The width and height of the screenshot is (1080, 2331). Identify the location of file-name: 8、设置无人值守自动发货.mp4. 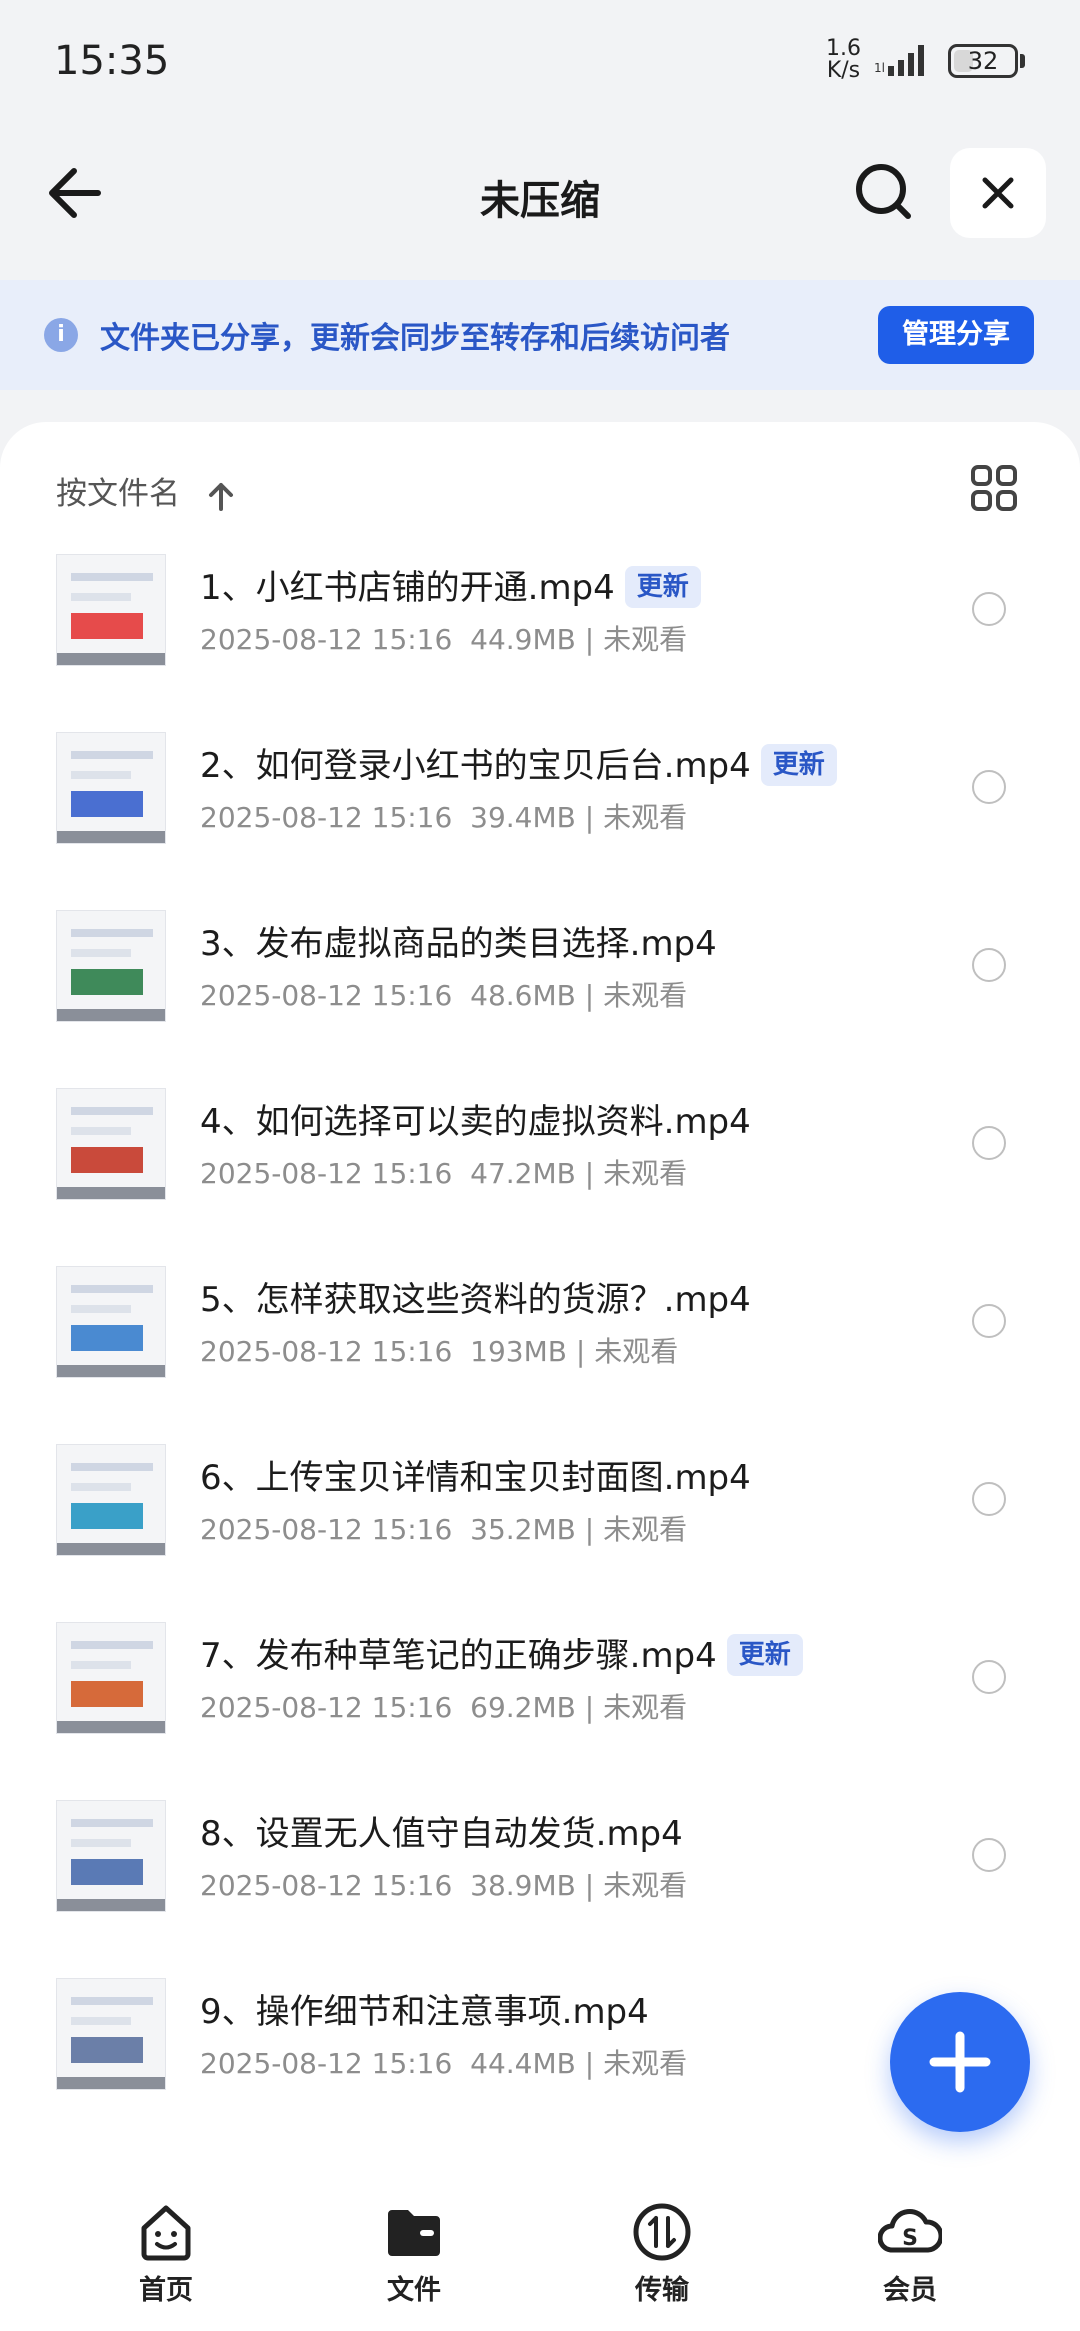
(441, 1830).